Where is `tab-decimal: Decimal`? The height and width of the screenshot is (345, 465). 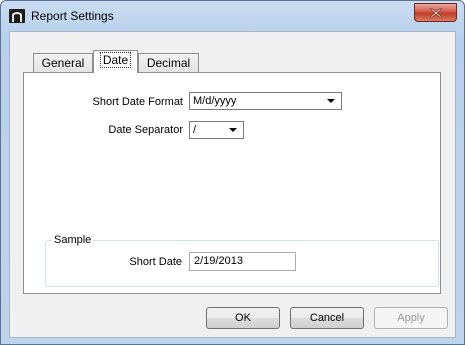 tab-decimal: Decimal is located at coordinates (168, 63).